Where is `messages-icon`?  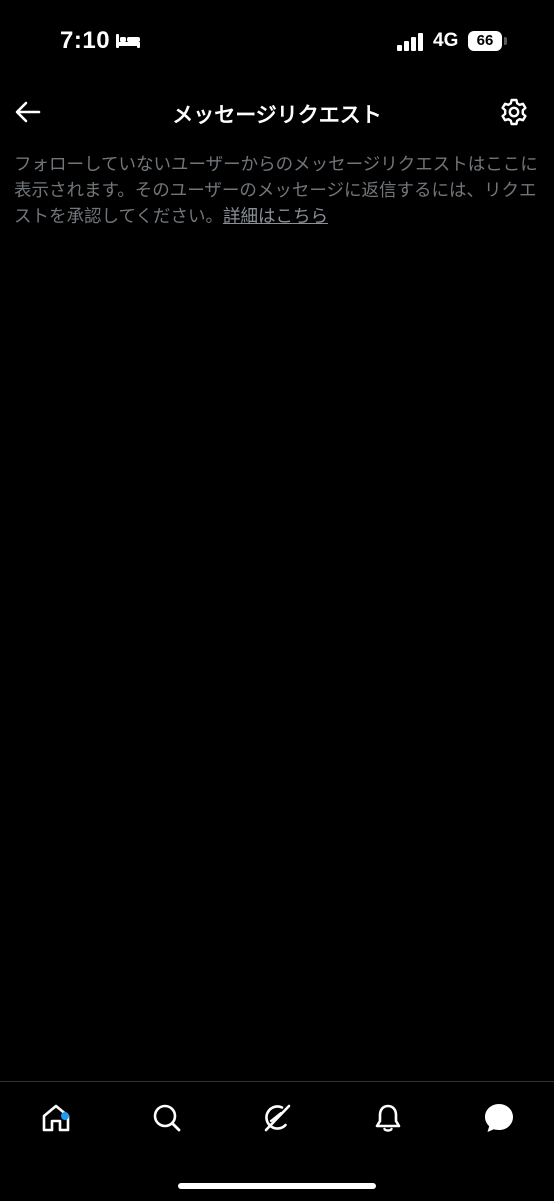 messages-icon is located at coordinates (499, 1120).